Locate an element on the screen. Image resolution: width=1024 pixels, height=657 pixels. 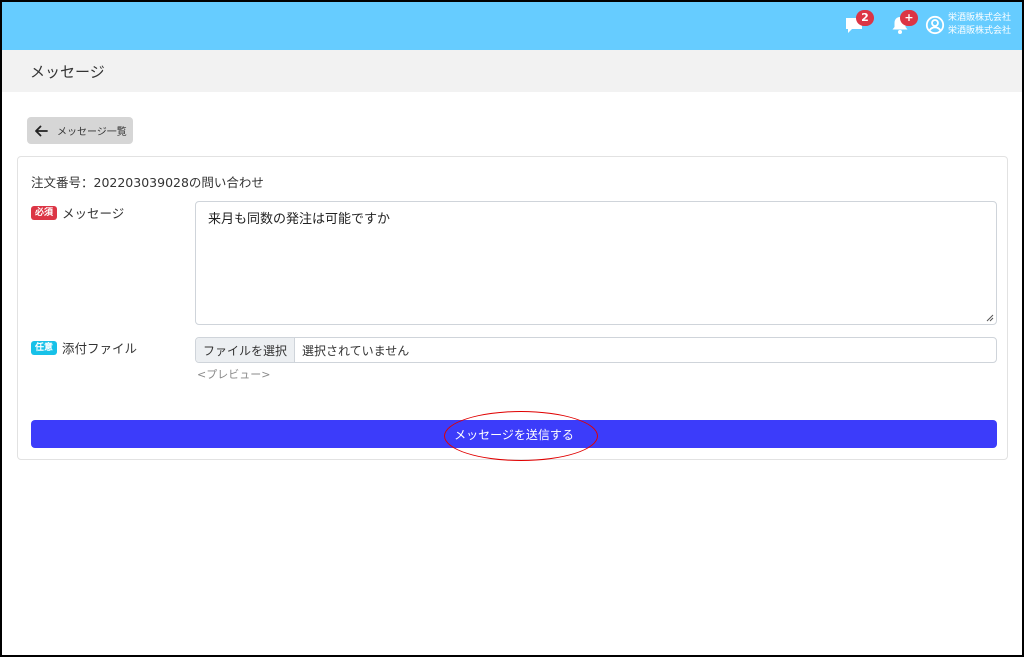
attachment-label-text: 添付ファイル is located at coordinates (100, 348).